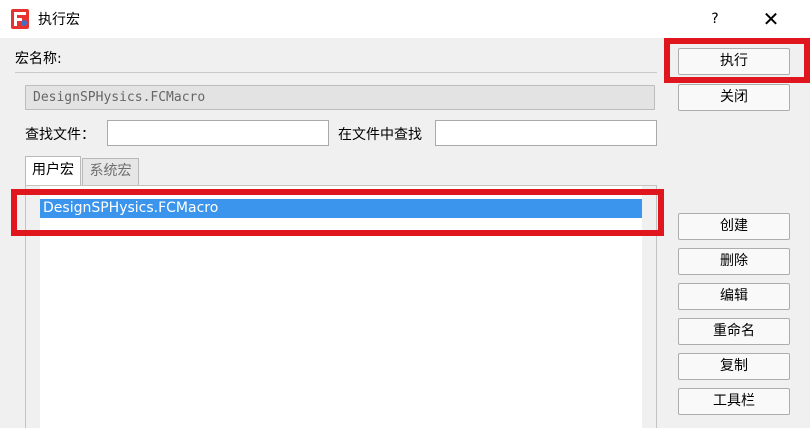 The height and width of the screenshot is (428, 810). Describe the element at coordinates (336, 72) in the screenshot. I see `divider` at that location.